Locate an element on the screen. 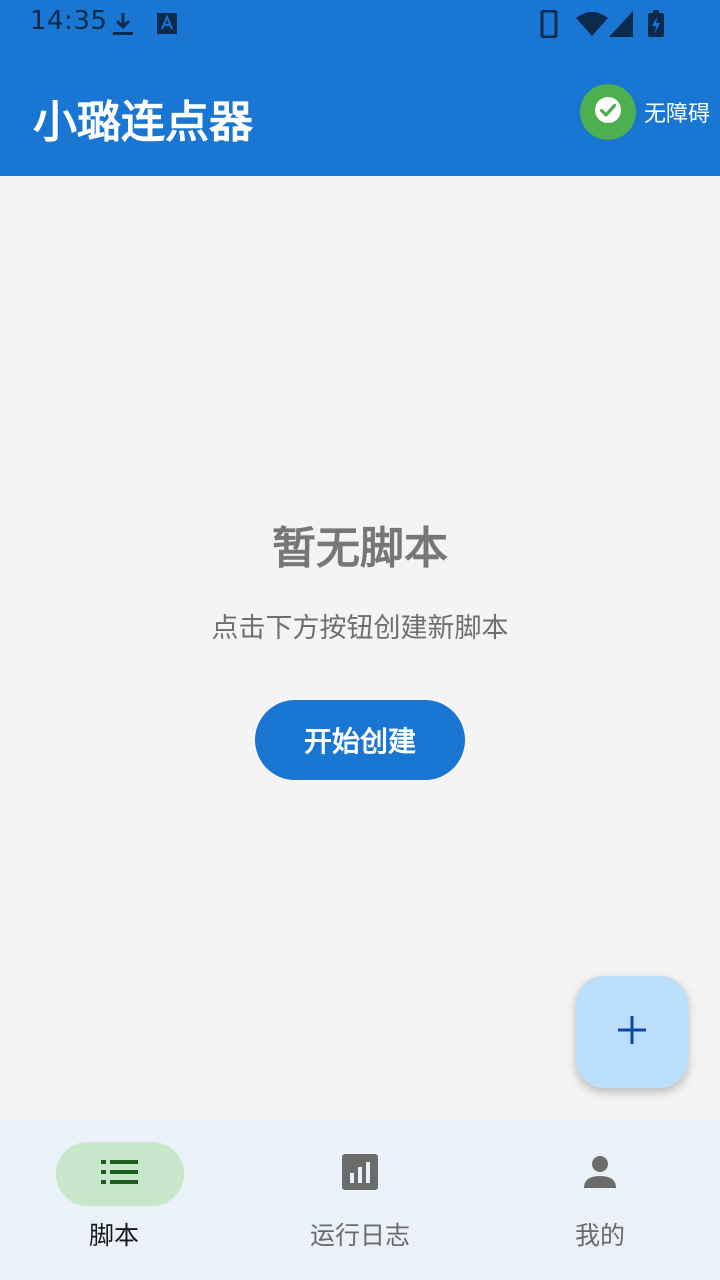 Image resolution: width=720 pixels, height=1280 pixels. nav-item-run-log: 运行日志 is located at coordinates (360, 1200).